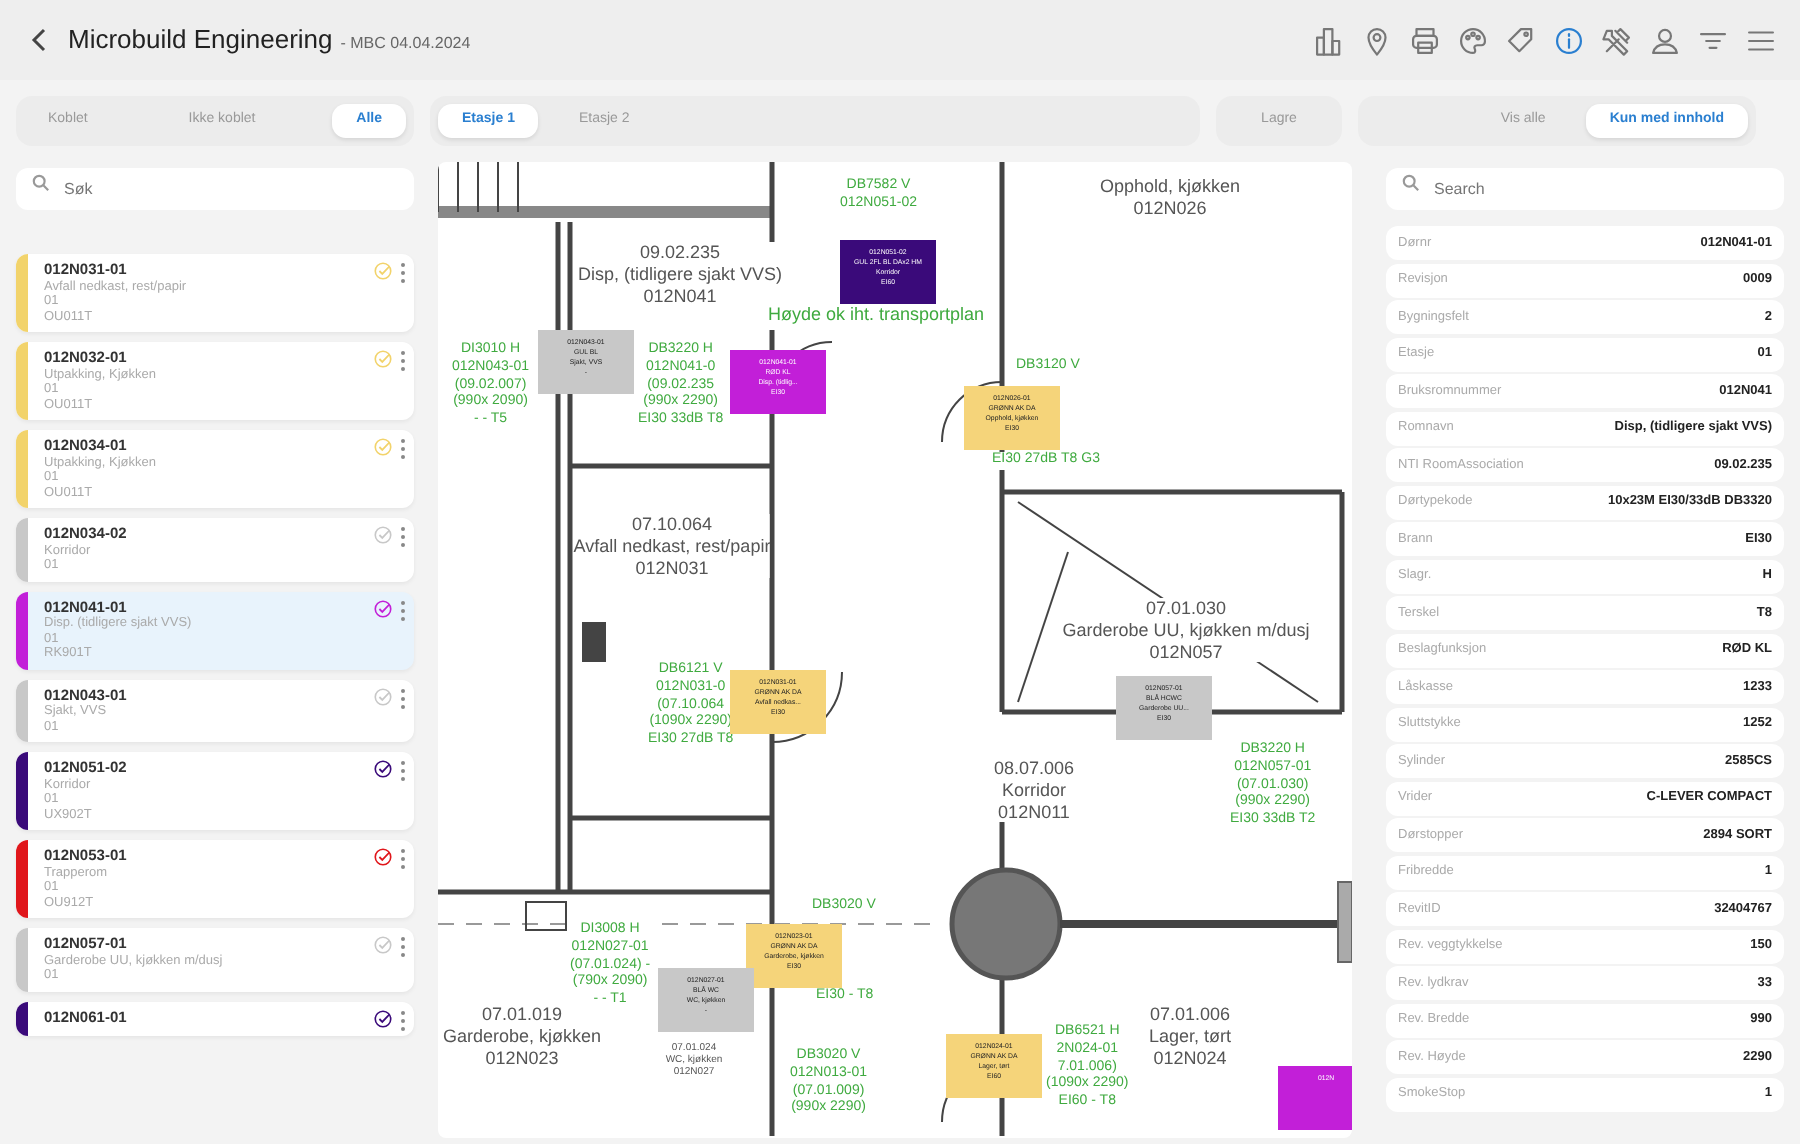  What do you see at coordinates (200, 40) in the screenshot?
I see `app-title: Microbuild Engineering` at bounding box center [200, 40].